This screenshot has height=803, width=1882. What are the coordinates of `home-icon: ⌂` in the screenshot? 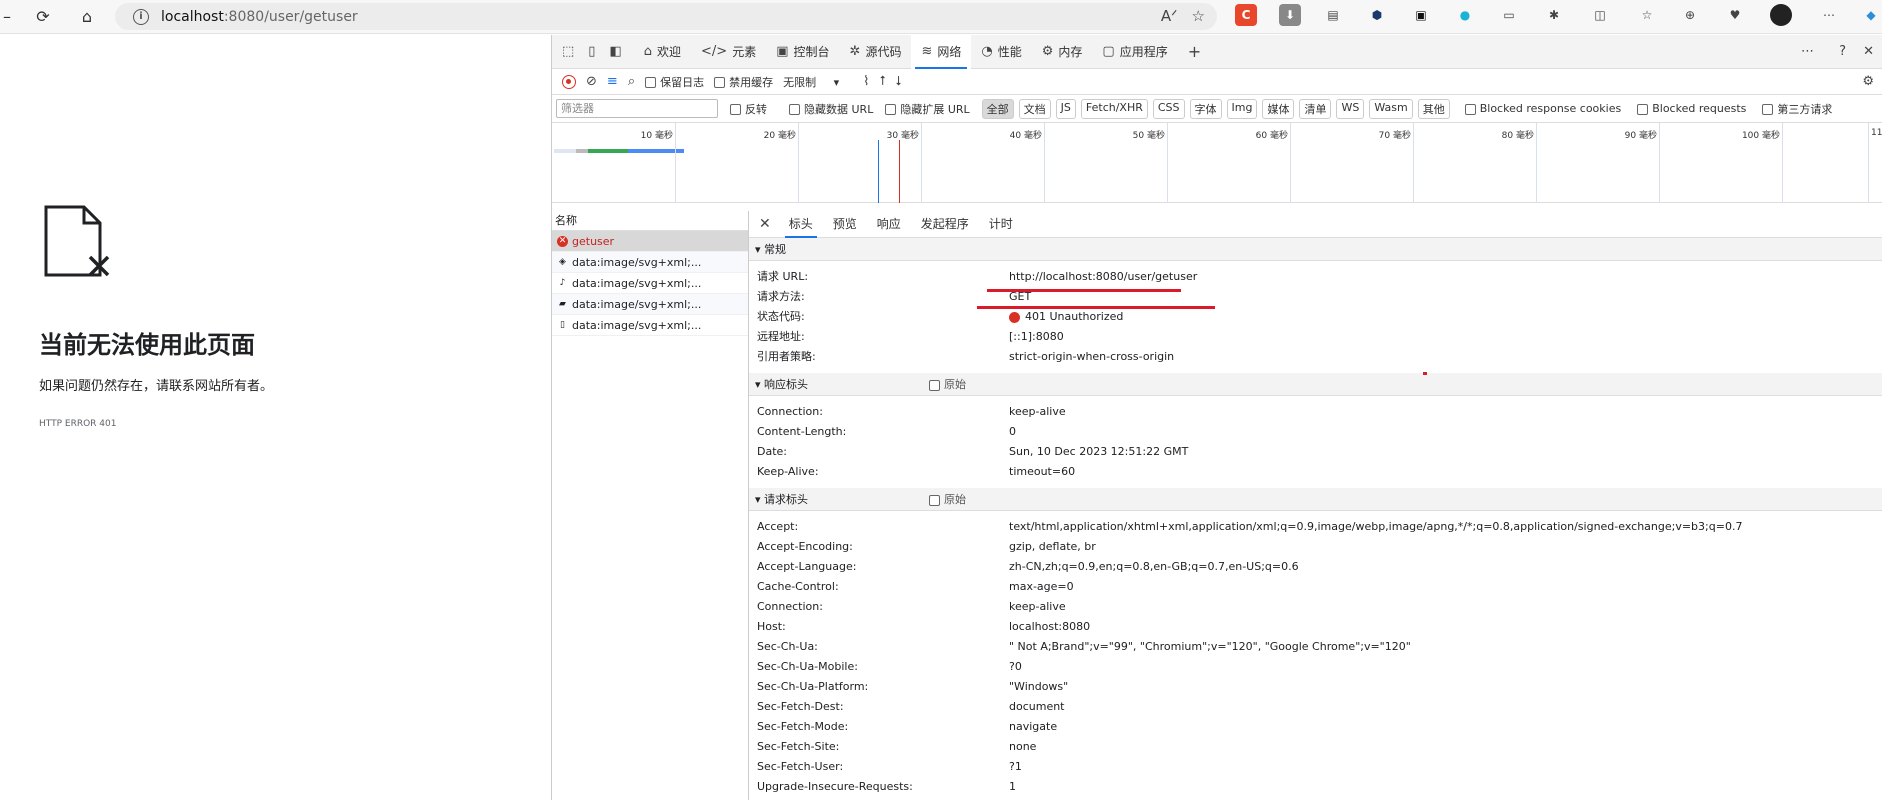 It's located at (87, 17).